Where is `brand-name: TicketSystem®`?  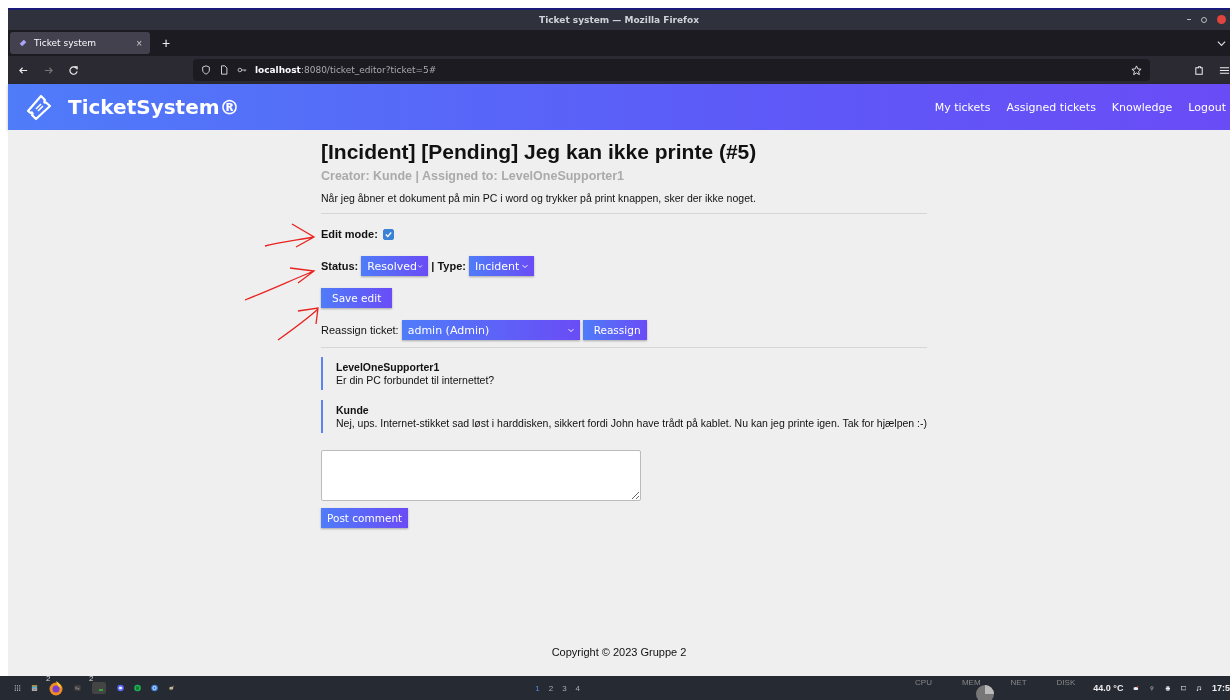 brand-name: TicketSystem® is located at coordinates (154, 107).